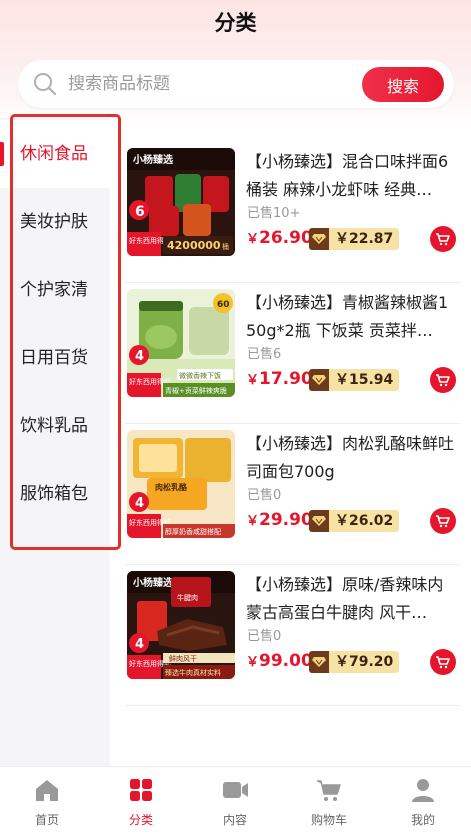 The image size is (471, 837). Describe the element at coordinates (47, 790) in the screenshot. I see `home-icon` at that location.